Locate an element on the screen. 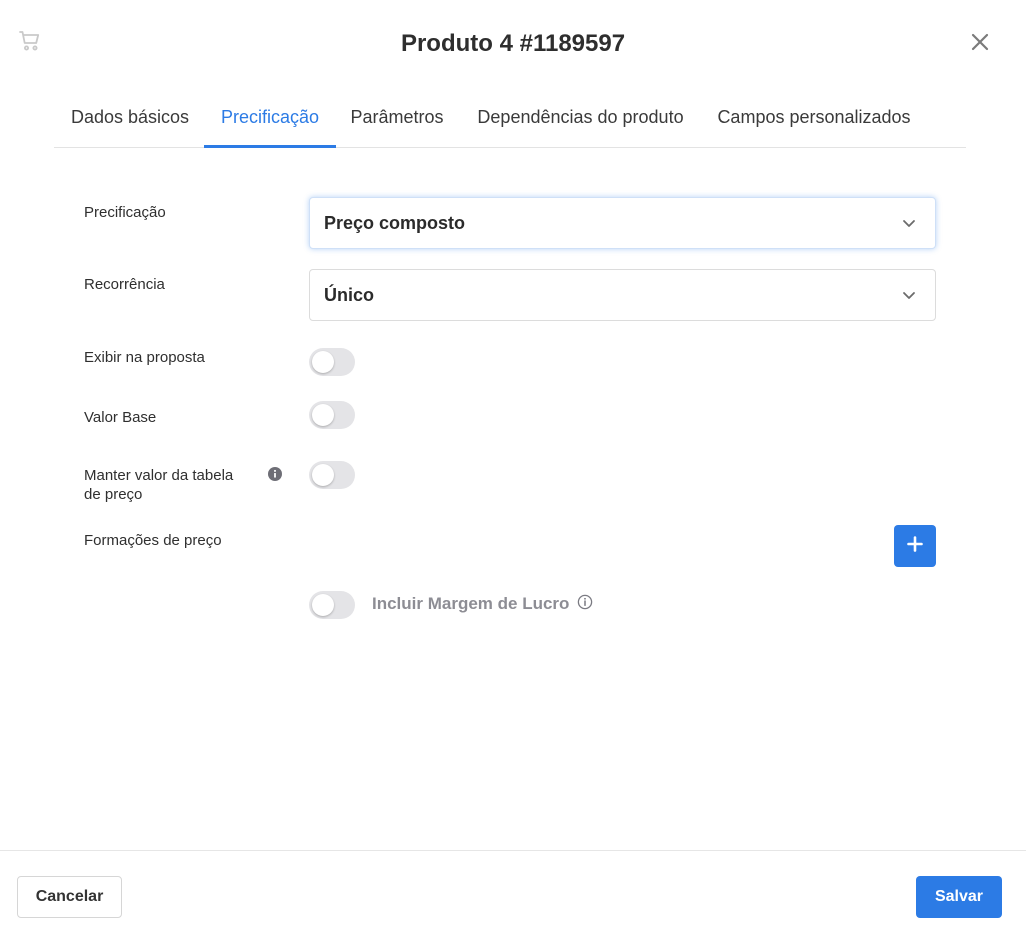 The image size is (1026, 934). tab-precificacao: Precificação is located at coordinates (270, 122).